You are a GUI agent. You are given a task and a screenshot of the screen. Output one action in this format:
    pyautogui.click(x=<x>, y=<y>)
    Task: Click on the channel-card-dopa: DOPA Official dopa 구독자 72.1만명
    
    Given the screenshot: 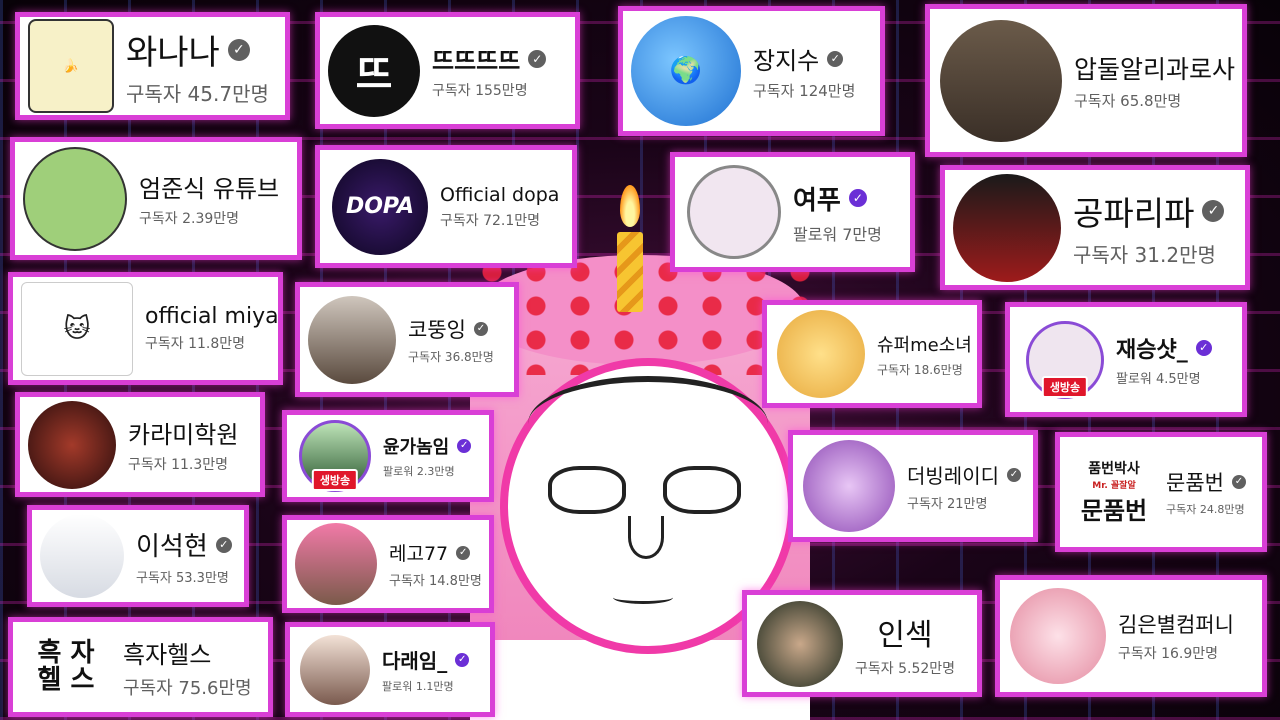 What is the action you would take?
    pyautogui.click(x=446, y=206)
    